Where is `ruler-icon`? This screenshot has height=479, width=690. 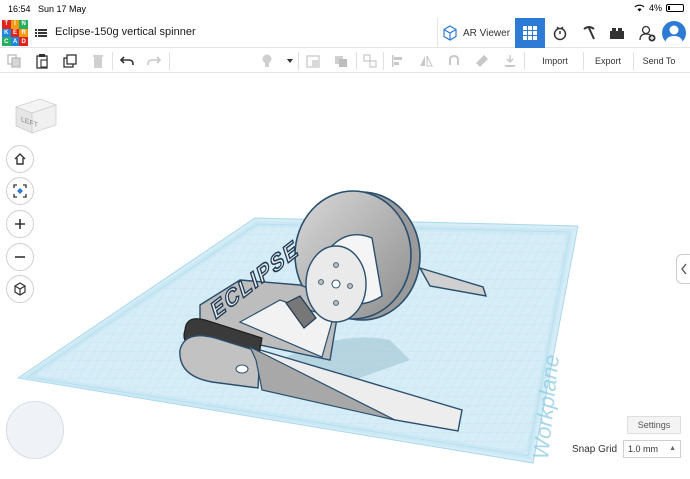
ruler-icon is located at coordinates (482, 61).